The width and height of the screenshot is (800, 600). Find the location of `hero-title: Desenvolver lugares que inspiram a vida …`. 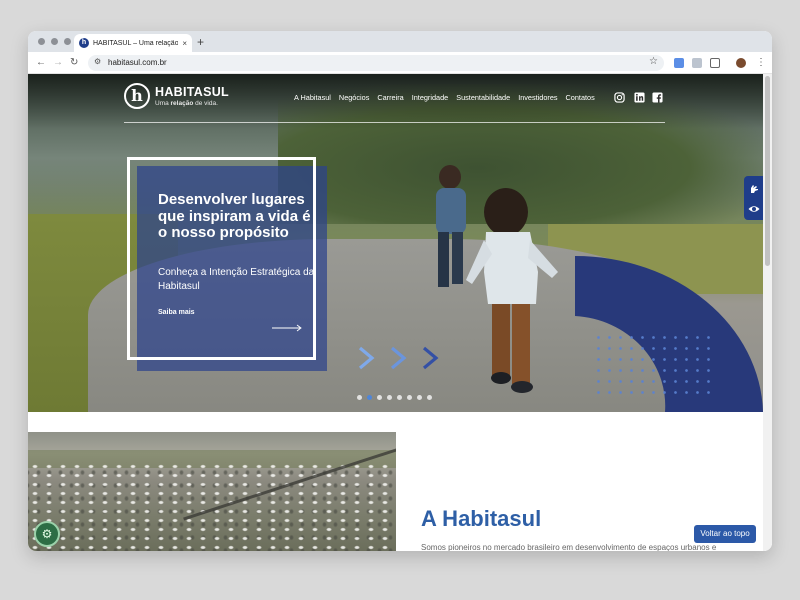

hero-title: Desenvolver lugares que inspiram a vida … is located at coordinates (234, 216).